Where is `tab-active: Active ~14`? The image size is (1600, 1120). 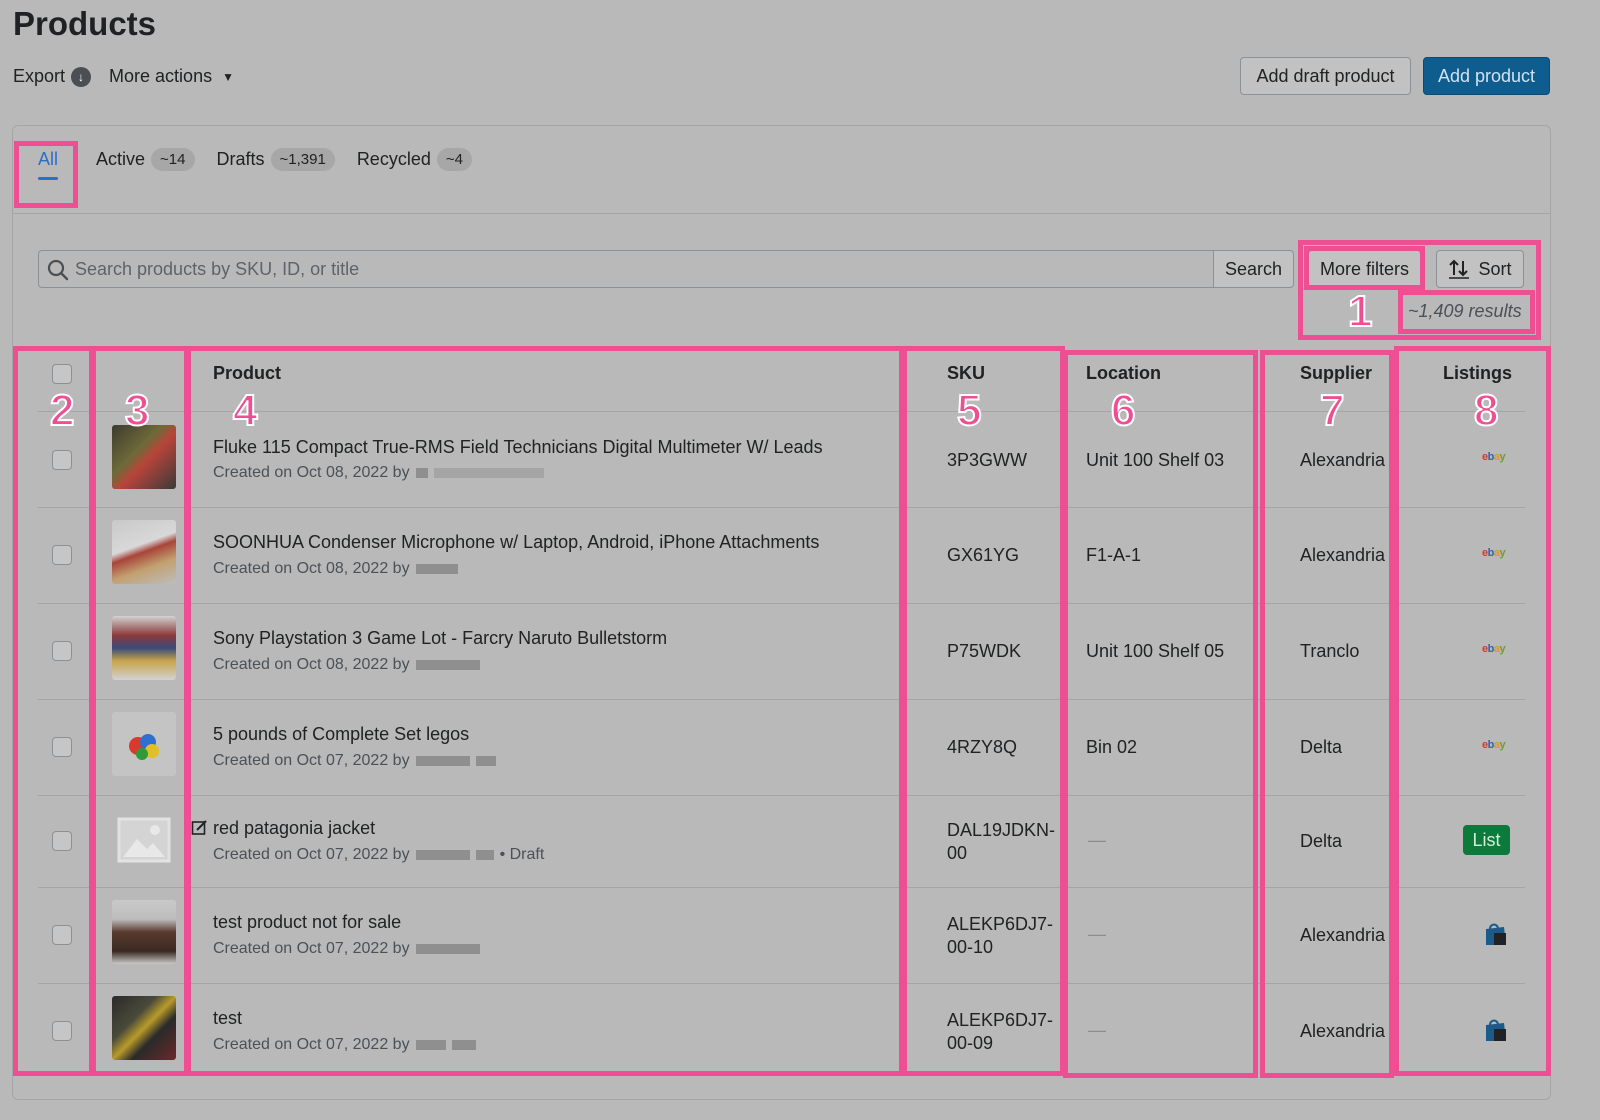 tab-active: Active ~14 is located at coordinates (145, 159).